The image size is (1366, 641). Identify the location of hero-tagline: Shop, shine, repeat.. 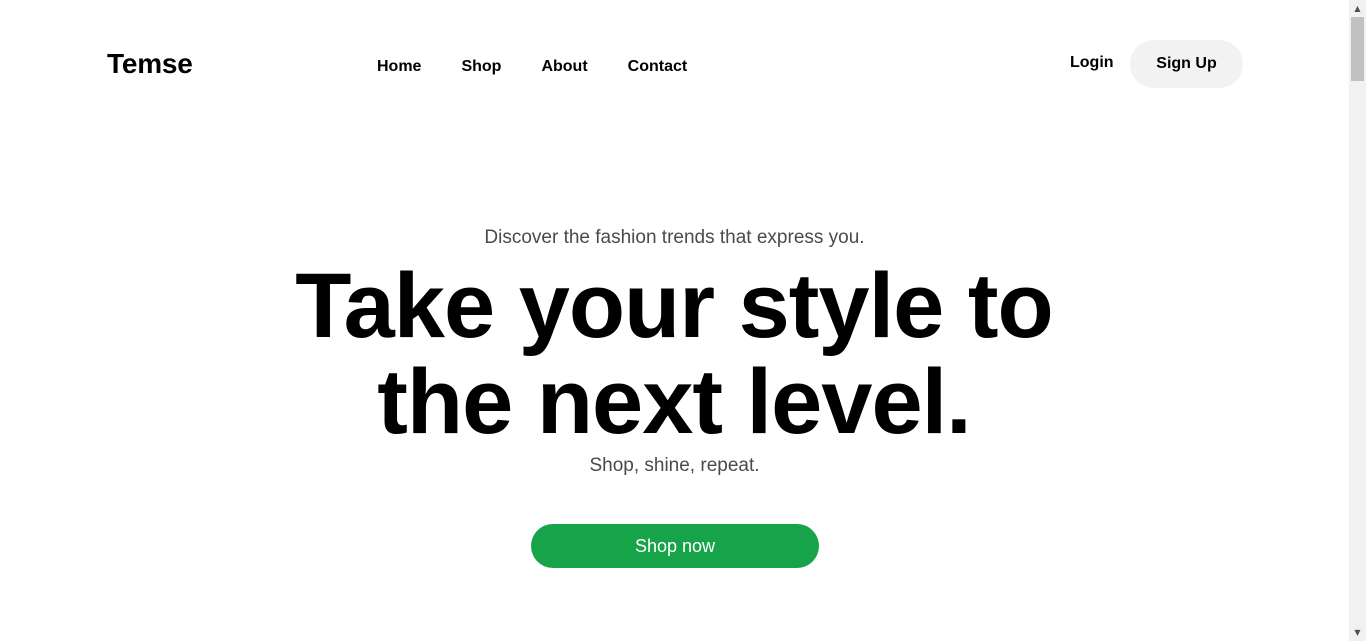
(674, 465).